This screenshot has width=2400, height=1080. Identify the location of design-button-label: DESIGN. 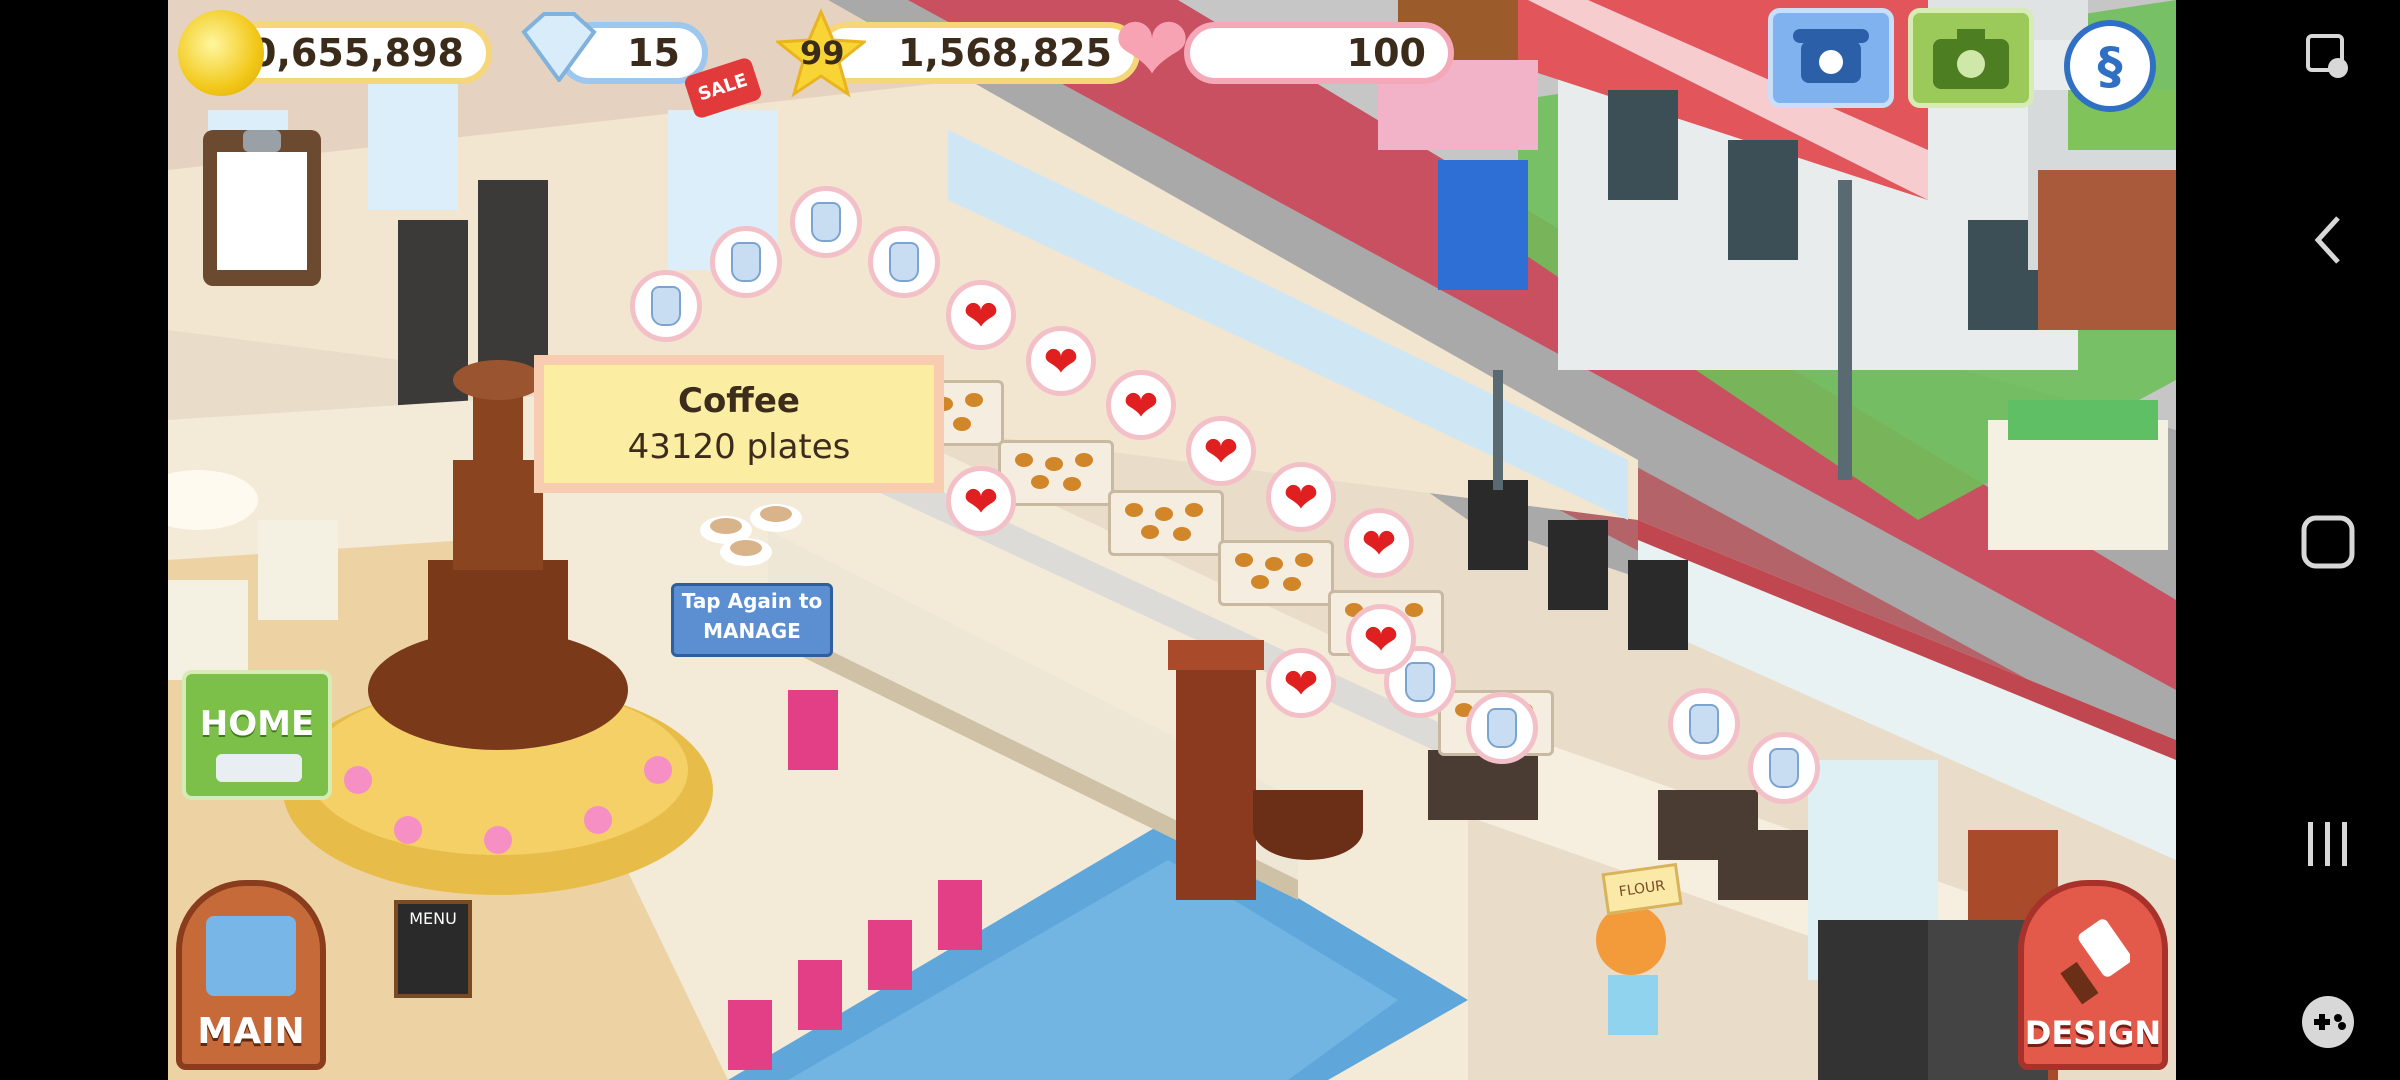
(2093, 1033).